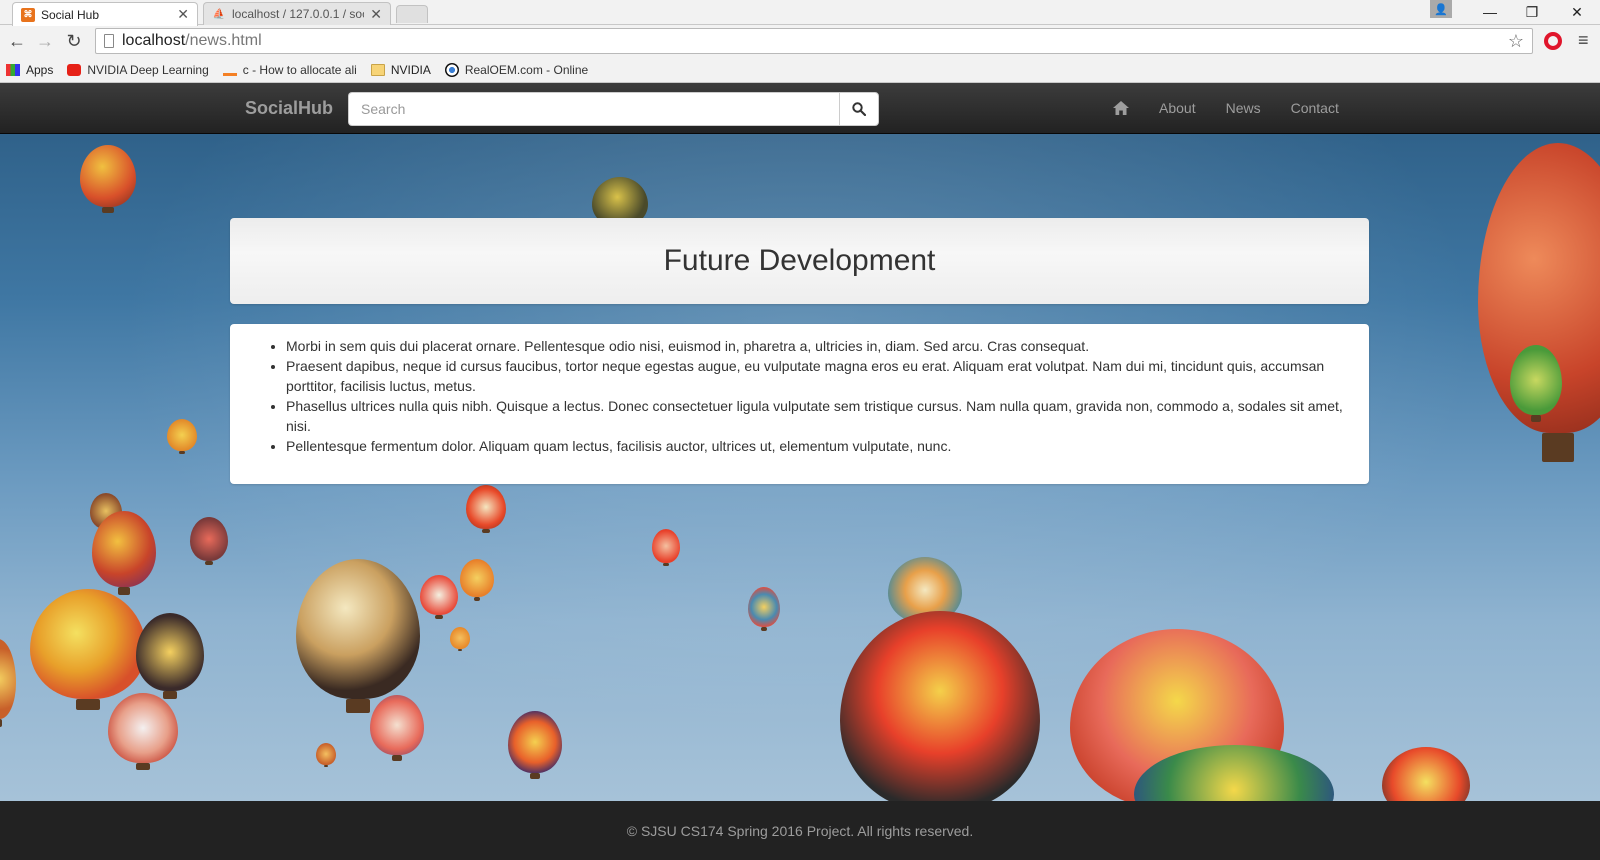 The height and width of the screenshot is (860, 1600). Describe the element at coordinates (1583, 40) in the screenshot. I see `menu-icon: ≡` at that location.